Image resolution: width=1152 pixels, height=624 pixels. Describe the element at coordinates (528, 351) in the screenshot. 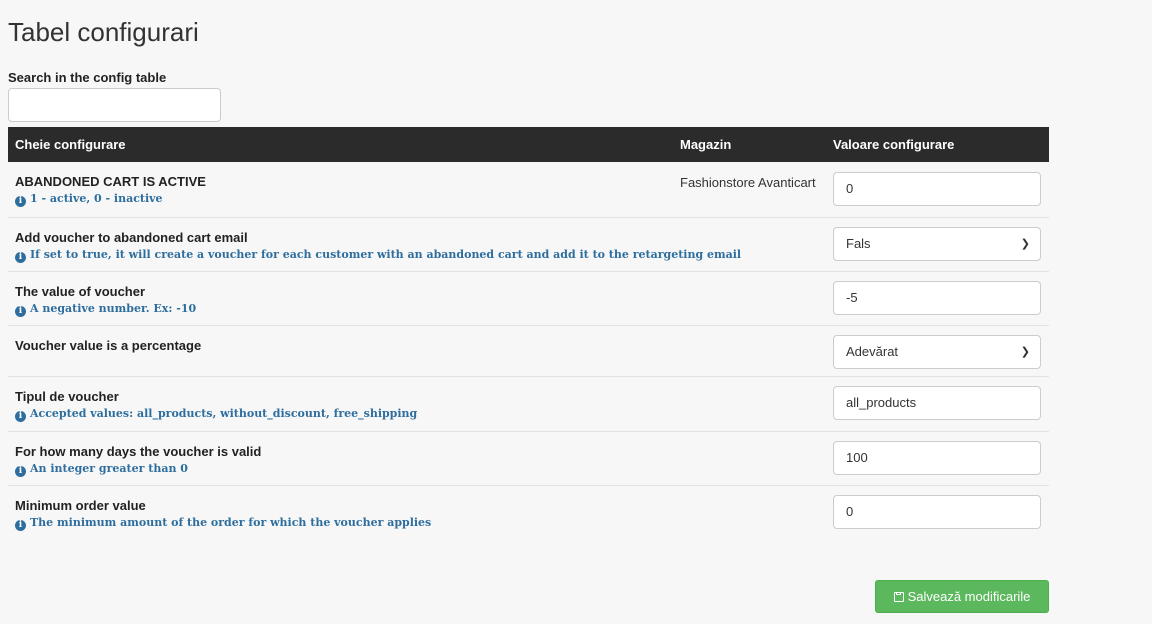

I see `table-row: Voucher value is a percentage Adevărat ❯` at that location.